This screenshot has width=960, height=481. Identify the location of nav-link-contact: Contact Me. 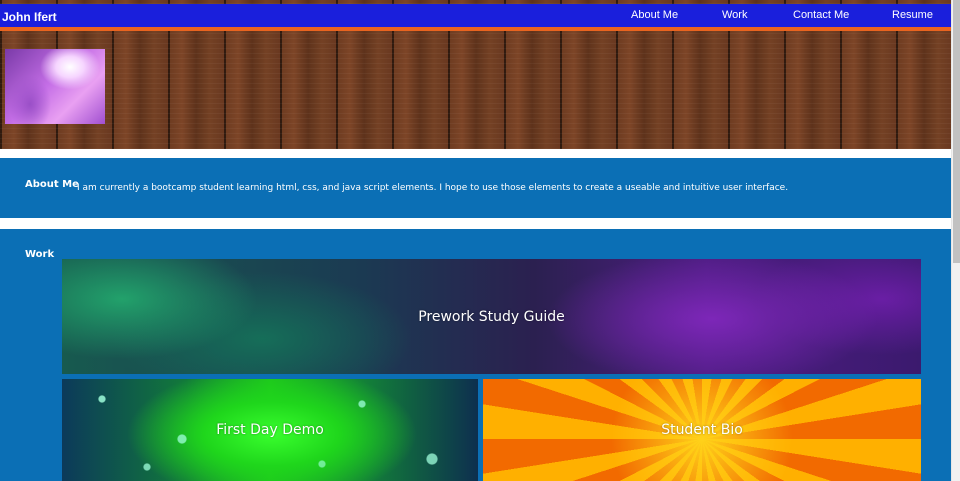
(821, 15).